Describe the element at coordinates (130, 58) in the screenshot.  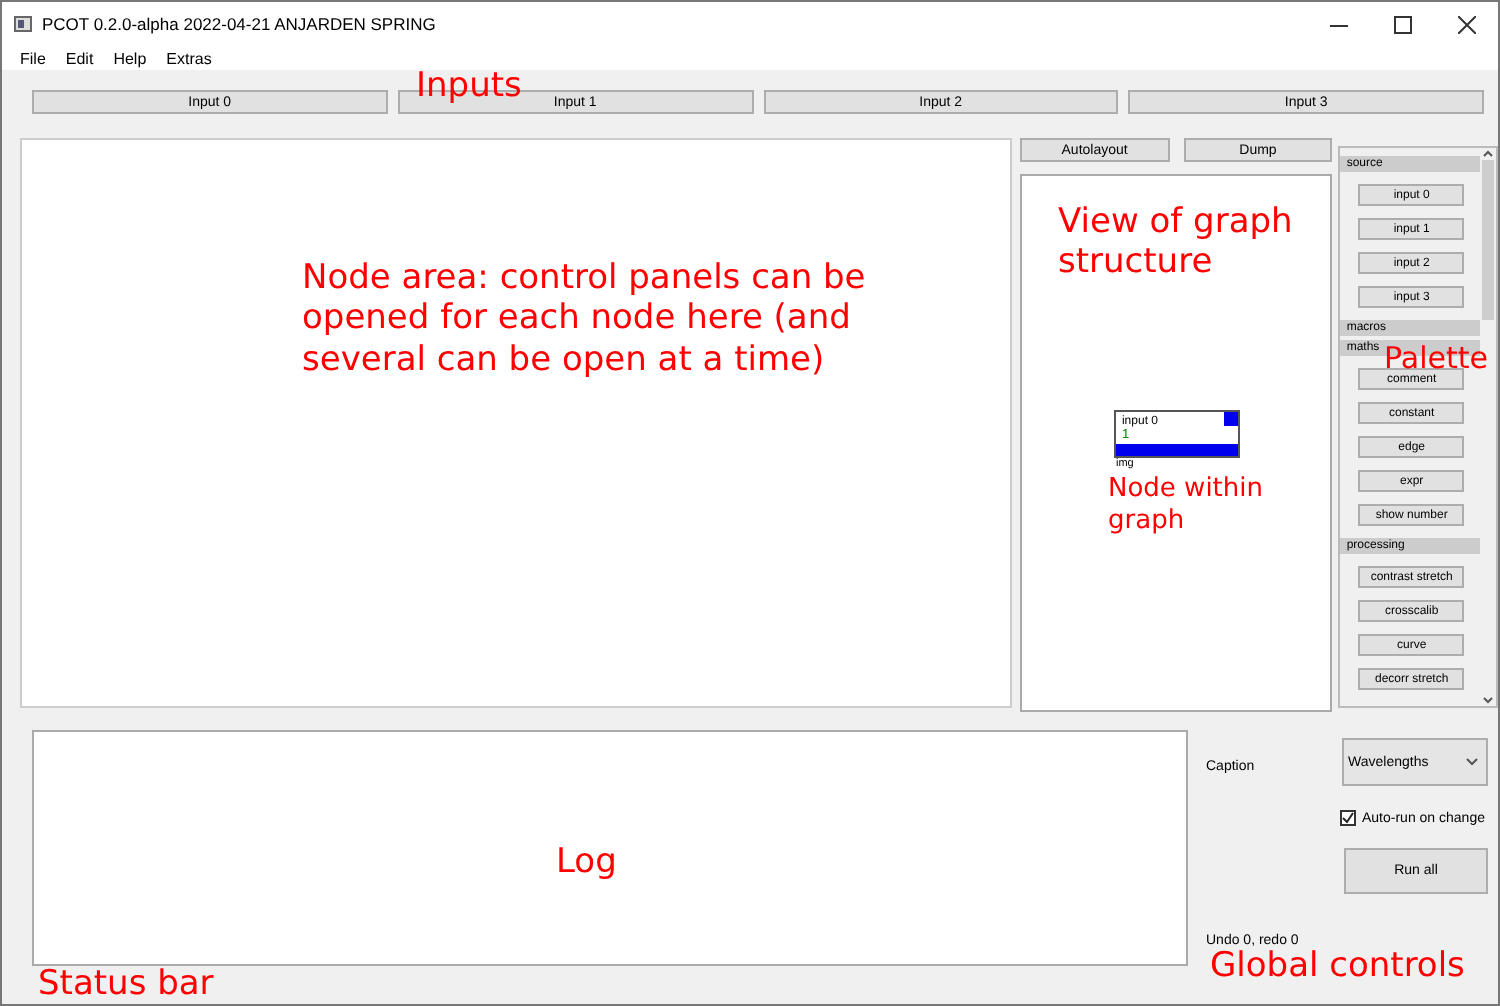
I see `menu-item: Help` at that location.